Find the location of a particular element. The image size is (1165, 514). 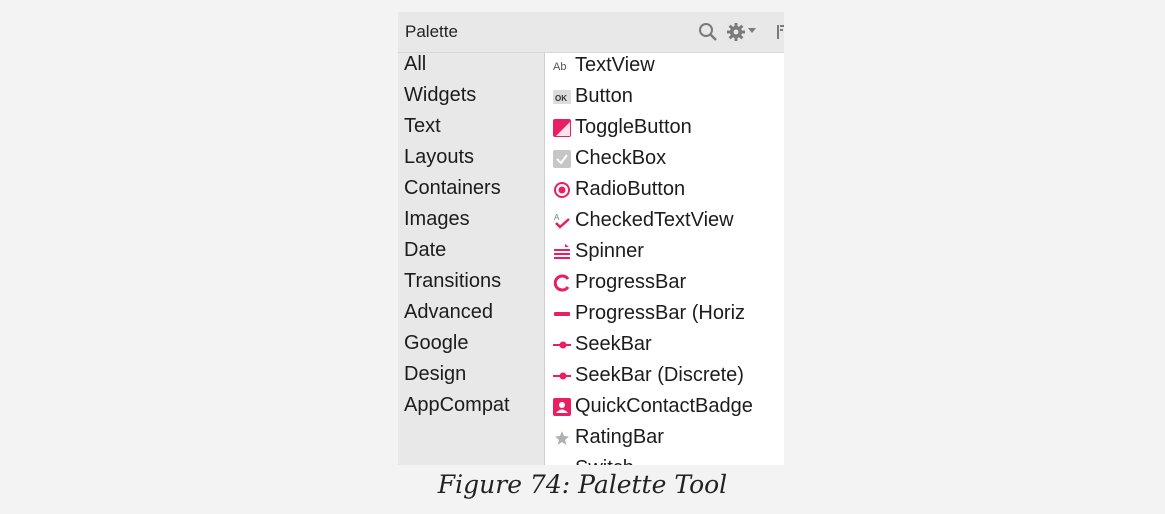

category-containers: Containers is located at coordinates (452, 188).